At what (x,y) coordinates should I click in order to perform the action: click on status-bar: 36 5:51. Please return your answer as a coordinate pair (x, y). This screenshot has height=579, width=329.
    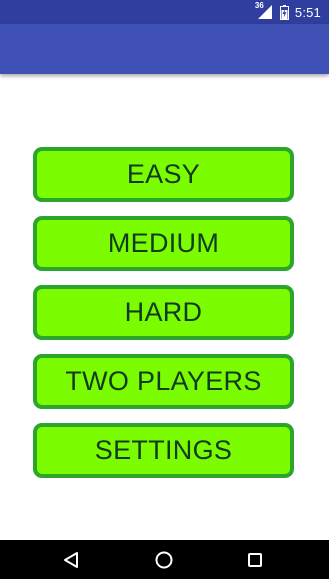
    Looking at the image, I should click on (164, 12).